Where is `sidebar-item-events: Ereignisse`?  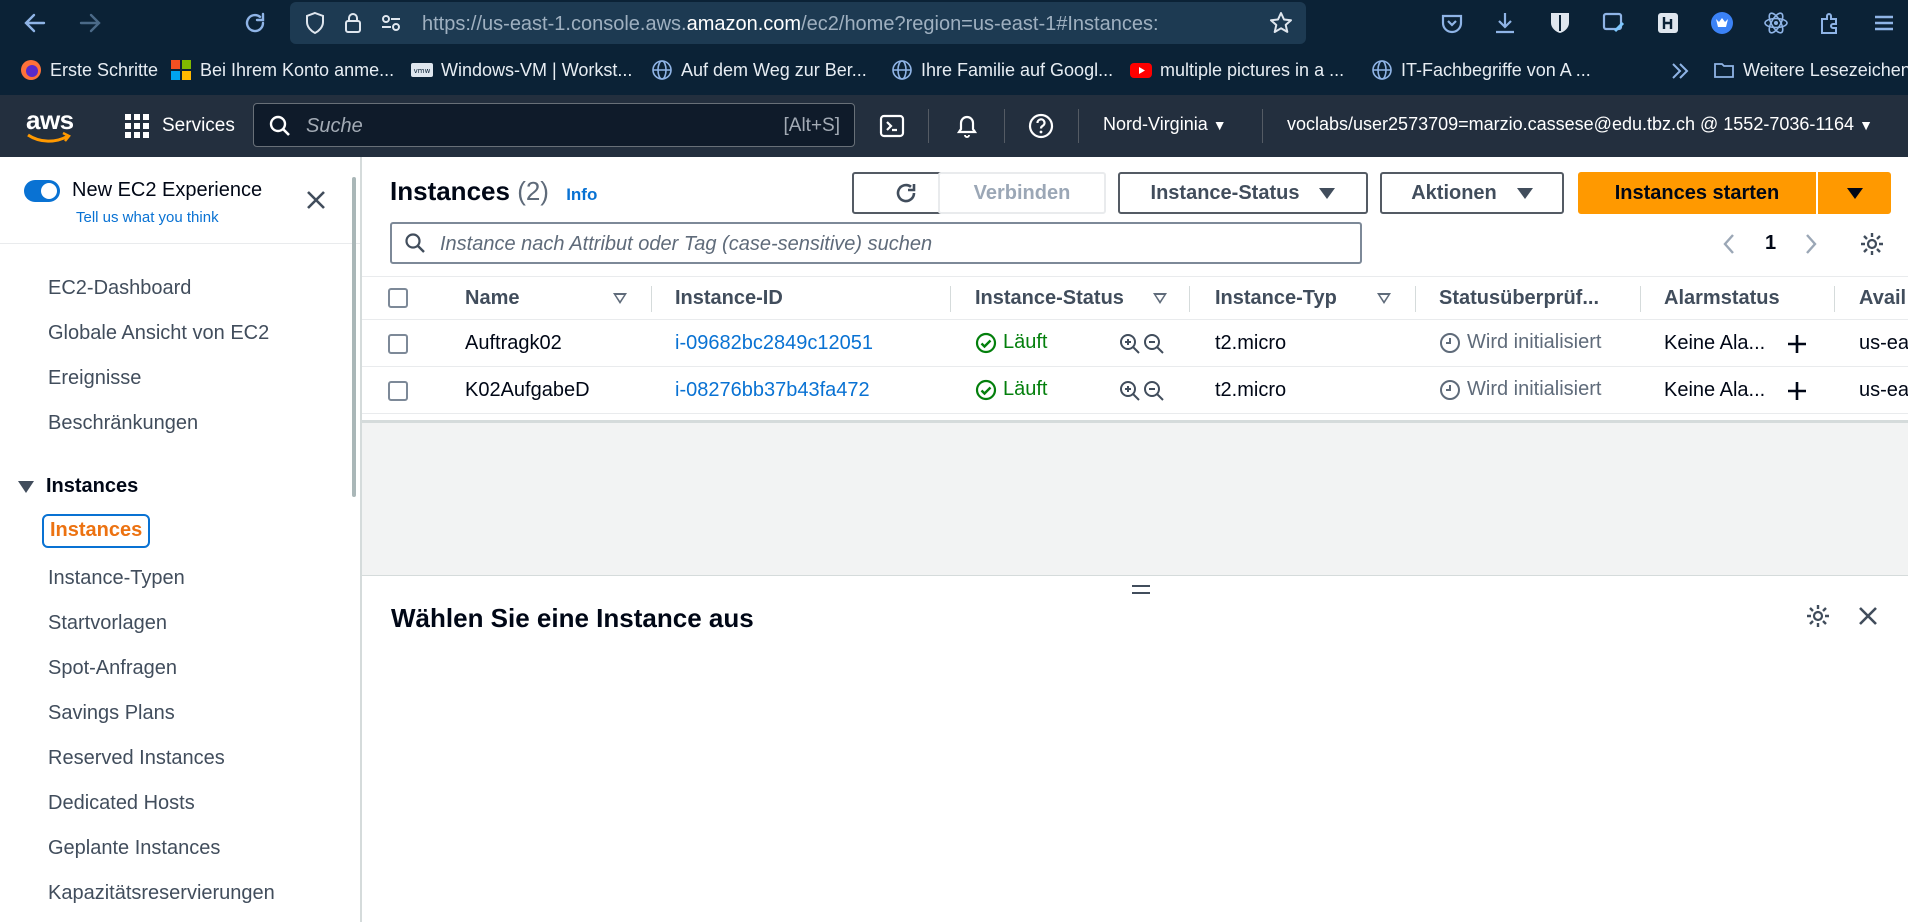 sidebar-item-events: Ereignisse is located at coordinates (94, 378).